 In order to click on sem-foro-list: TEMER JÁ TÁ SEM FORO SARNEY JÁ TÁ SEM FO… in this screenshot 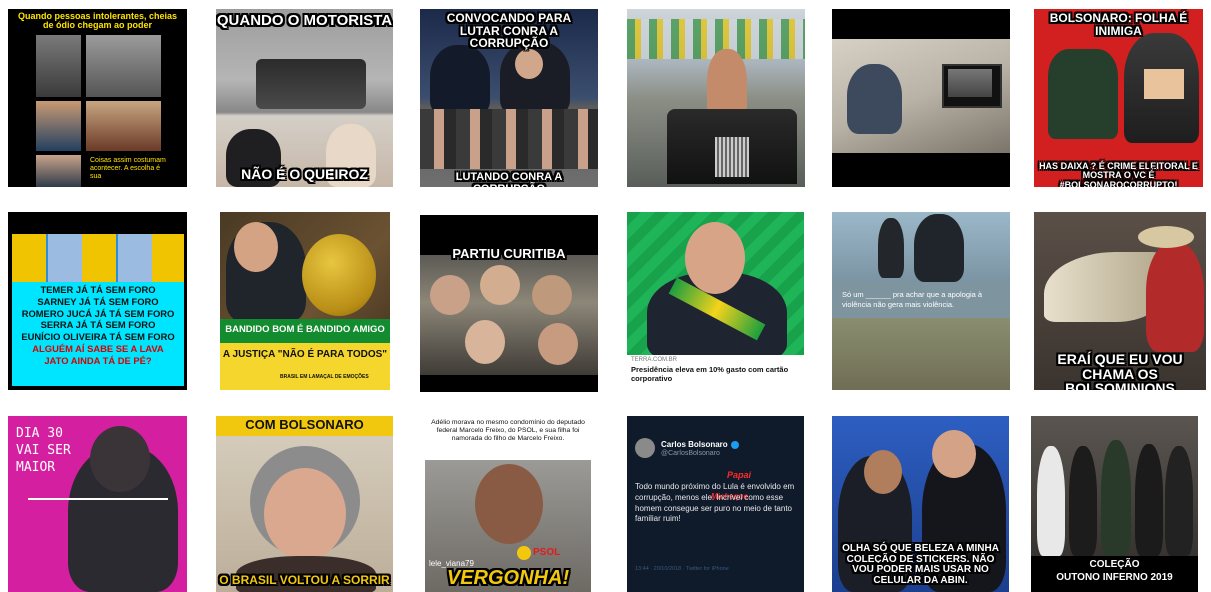, I will do `click(98, 325)`.